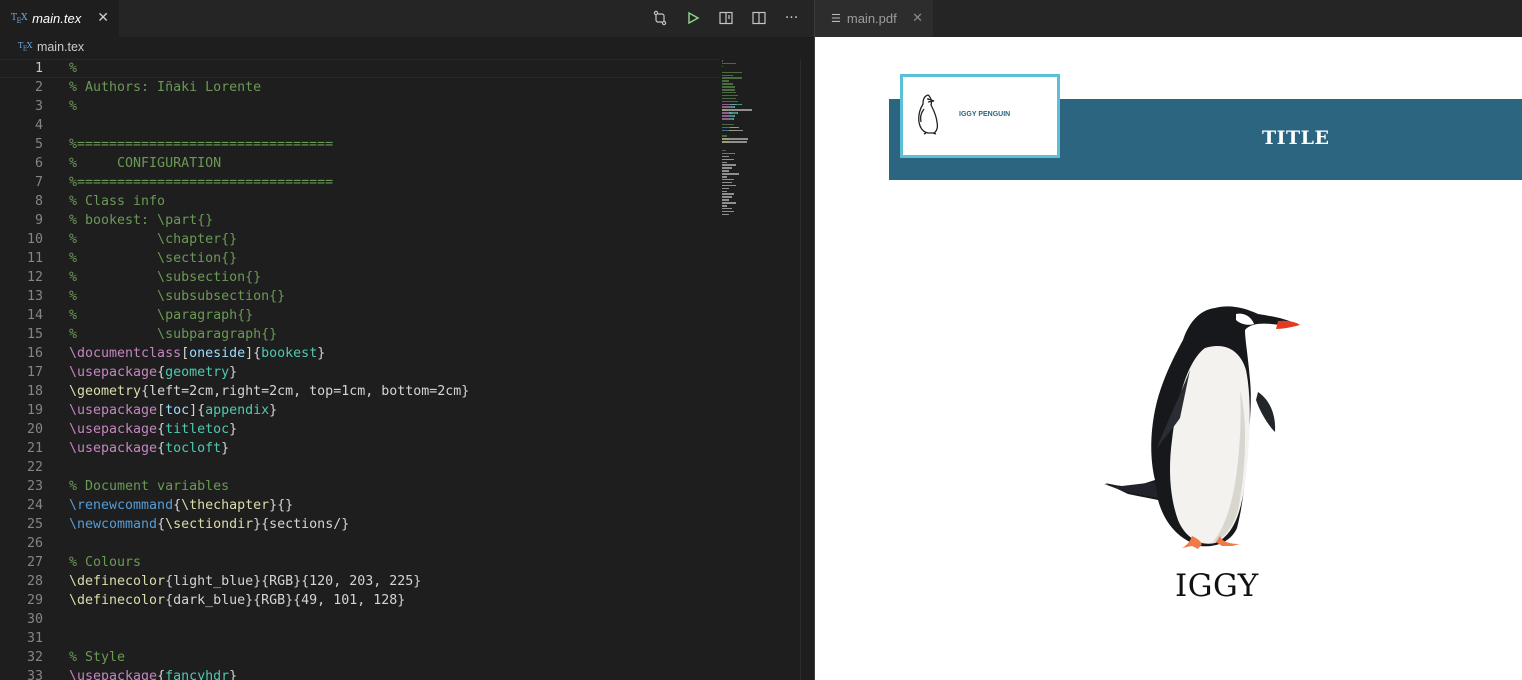 This screenshot has height=680, width=1522. I want to click on code-line: 9 % bookest: \part{}, so click(360, 220).